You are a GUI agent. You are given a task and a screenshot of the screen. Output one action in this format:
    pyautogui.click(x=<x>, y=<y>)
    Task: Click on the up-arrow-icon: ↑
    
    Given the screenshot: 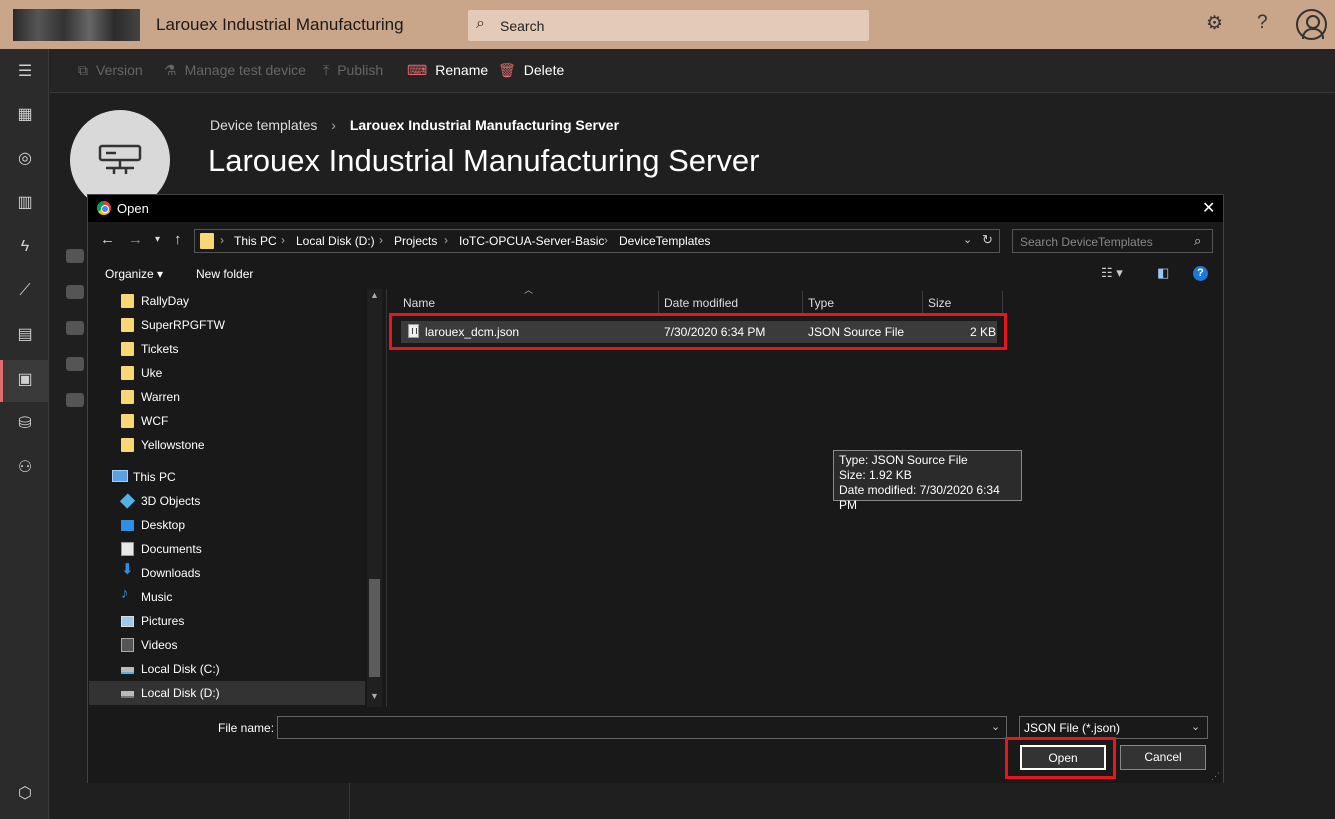 What is the action you would take?
    pyautogui.click(x=178, y=239)
    